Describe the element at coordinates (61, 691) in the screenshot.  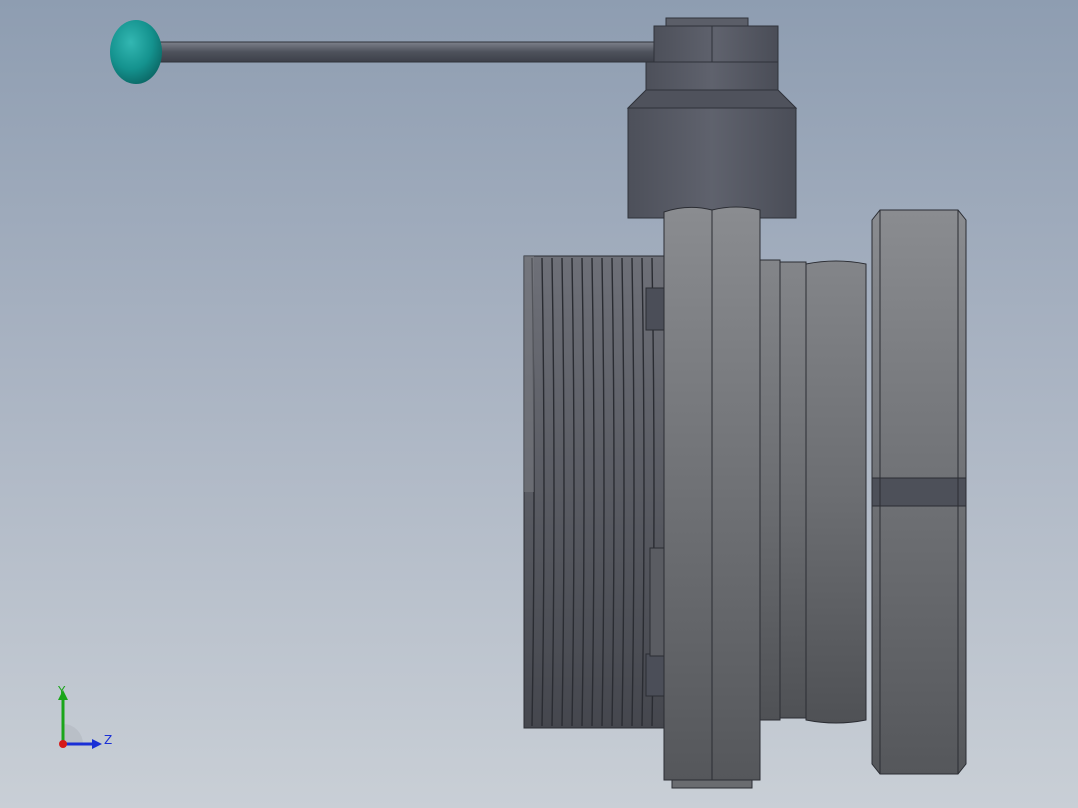
I see `y-axis-label: Y` at that location.